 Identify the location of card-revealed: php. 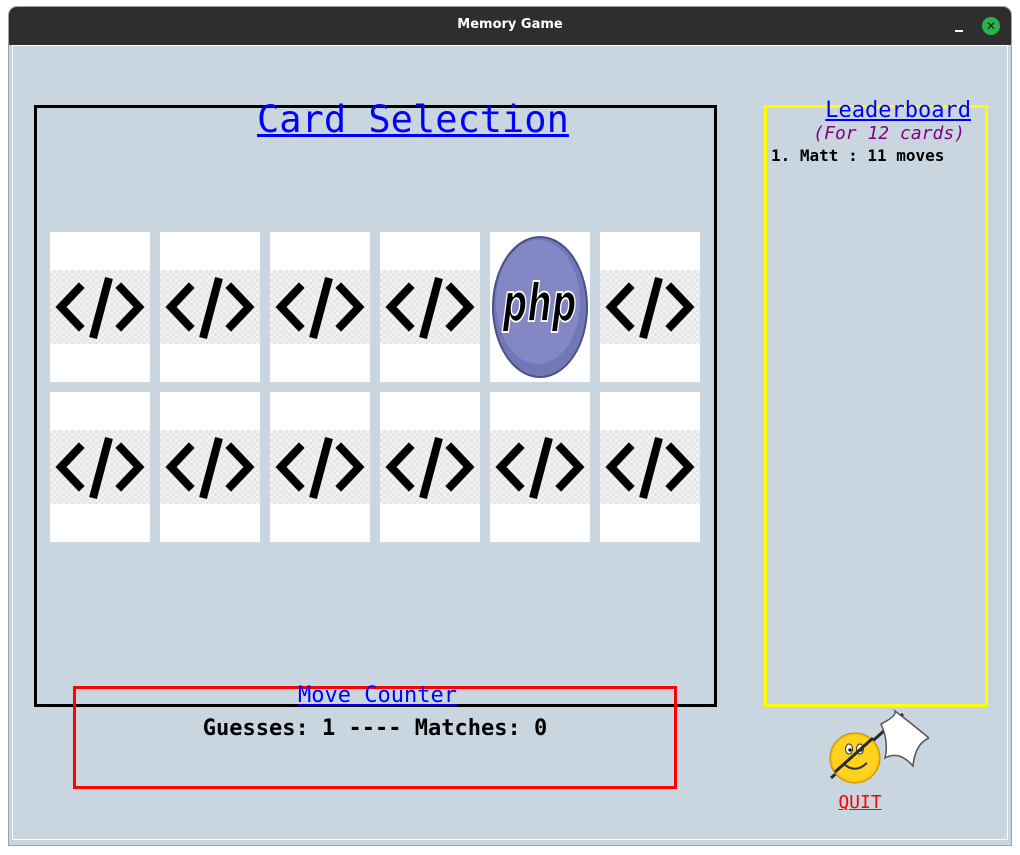
(540, 307).